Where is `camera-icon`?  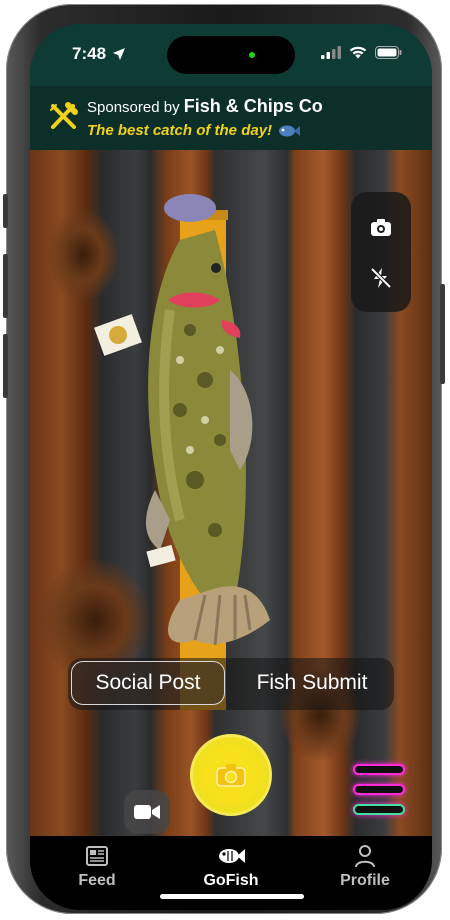 camera-icon is located at coordinates (231, 775).